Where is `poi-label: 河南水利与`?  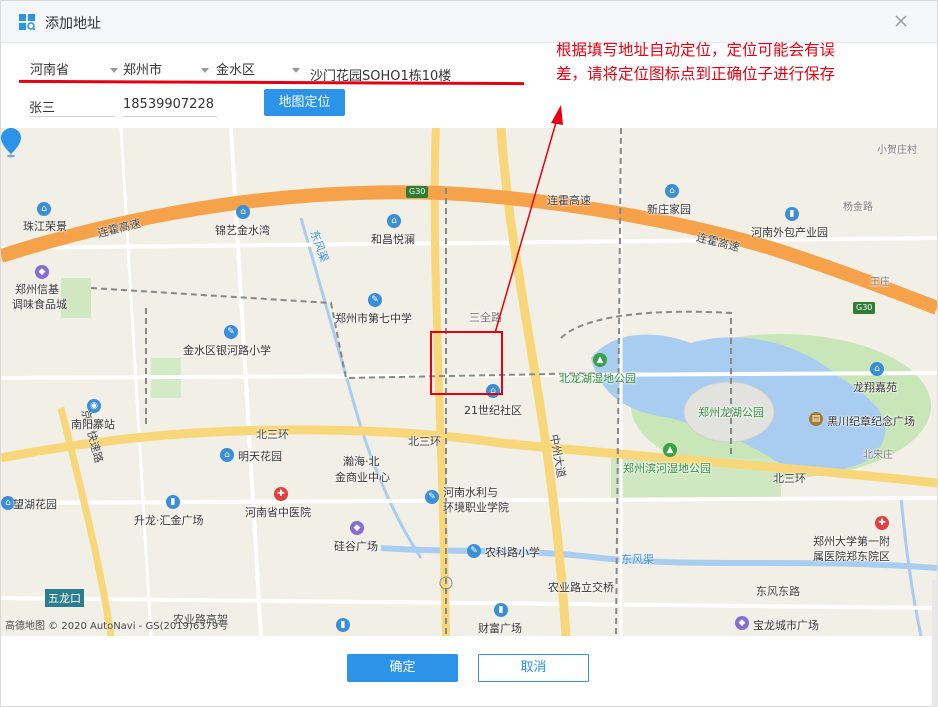
poi-label: 河南水利与 is located at coordinates (470, 492).